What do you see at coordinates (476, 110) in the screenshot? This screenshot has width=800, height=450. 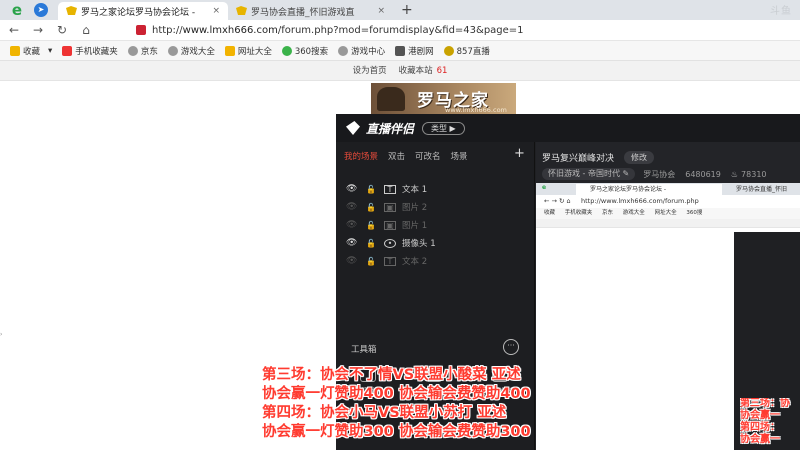 I see `banner-domain: www.lmxh666.com` at bounding box center [476, 110].